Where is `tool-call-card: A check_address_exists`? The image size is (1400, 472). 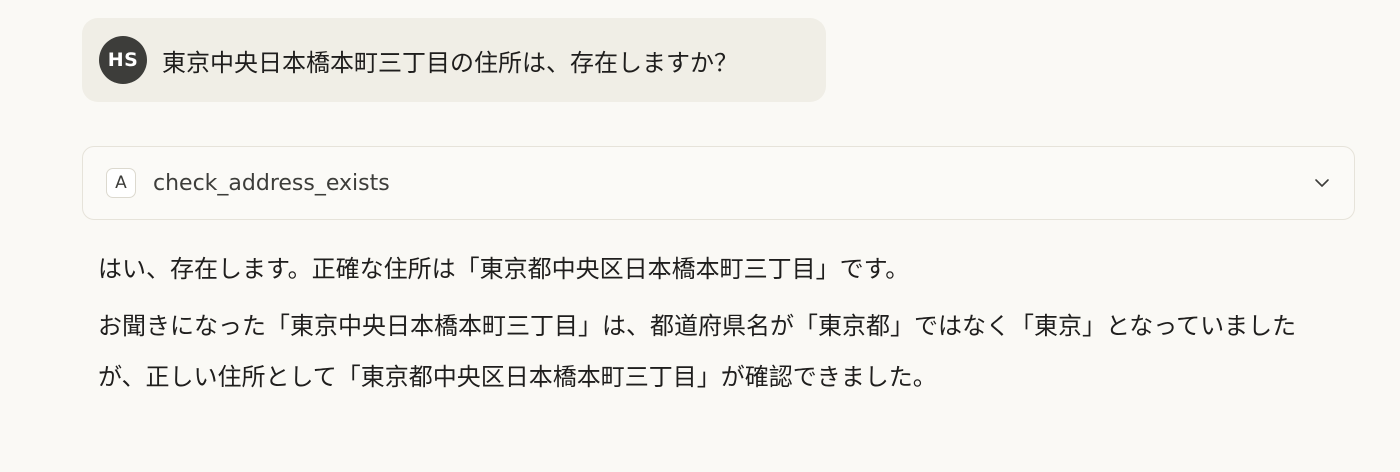
tool-call-card: A check_address_exists is located at coordinates (718, 183).